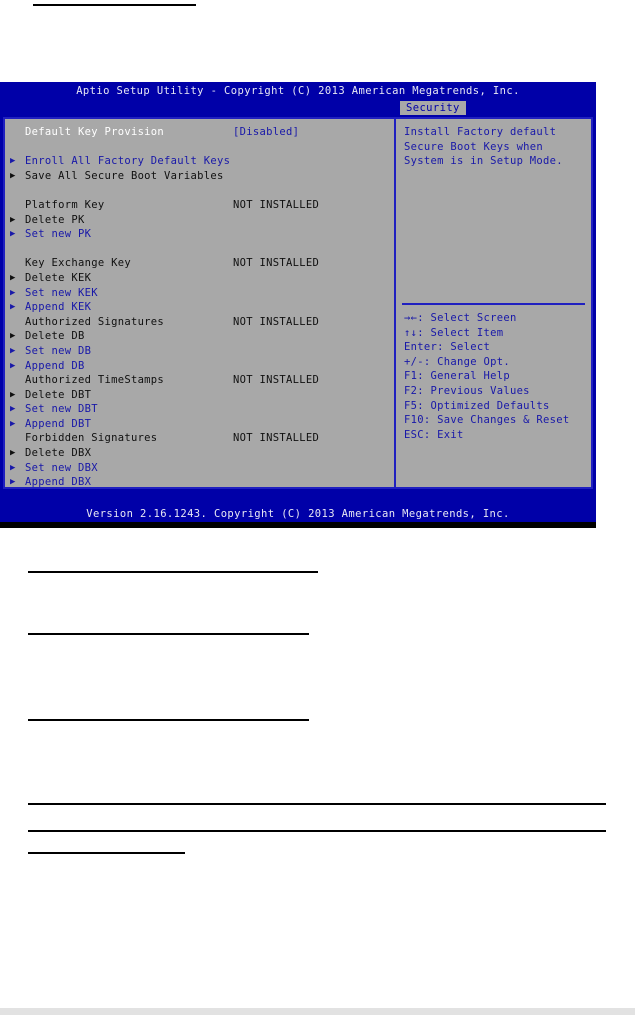  Describe the element at coordinates (55, 365) in the screenshot. I see `menu-item-label: Append DB` at that location.